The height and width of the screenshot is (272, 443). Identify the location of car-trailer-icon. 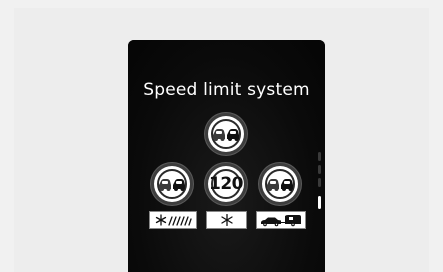
(281, 220).